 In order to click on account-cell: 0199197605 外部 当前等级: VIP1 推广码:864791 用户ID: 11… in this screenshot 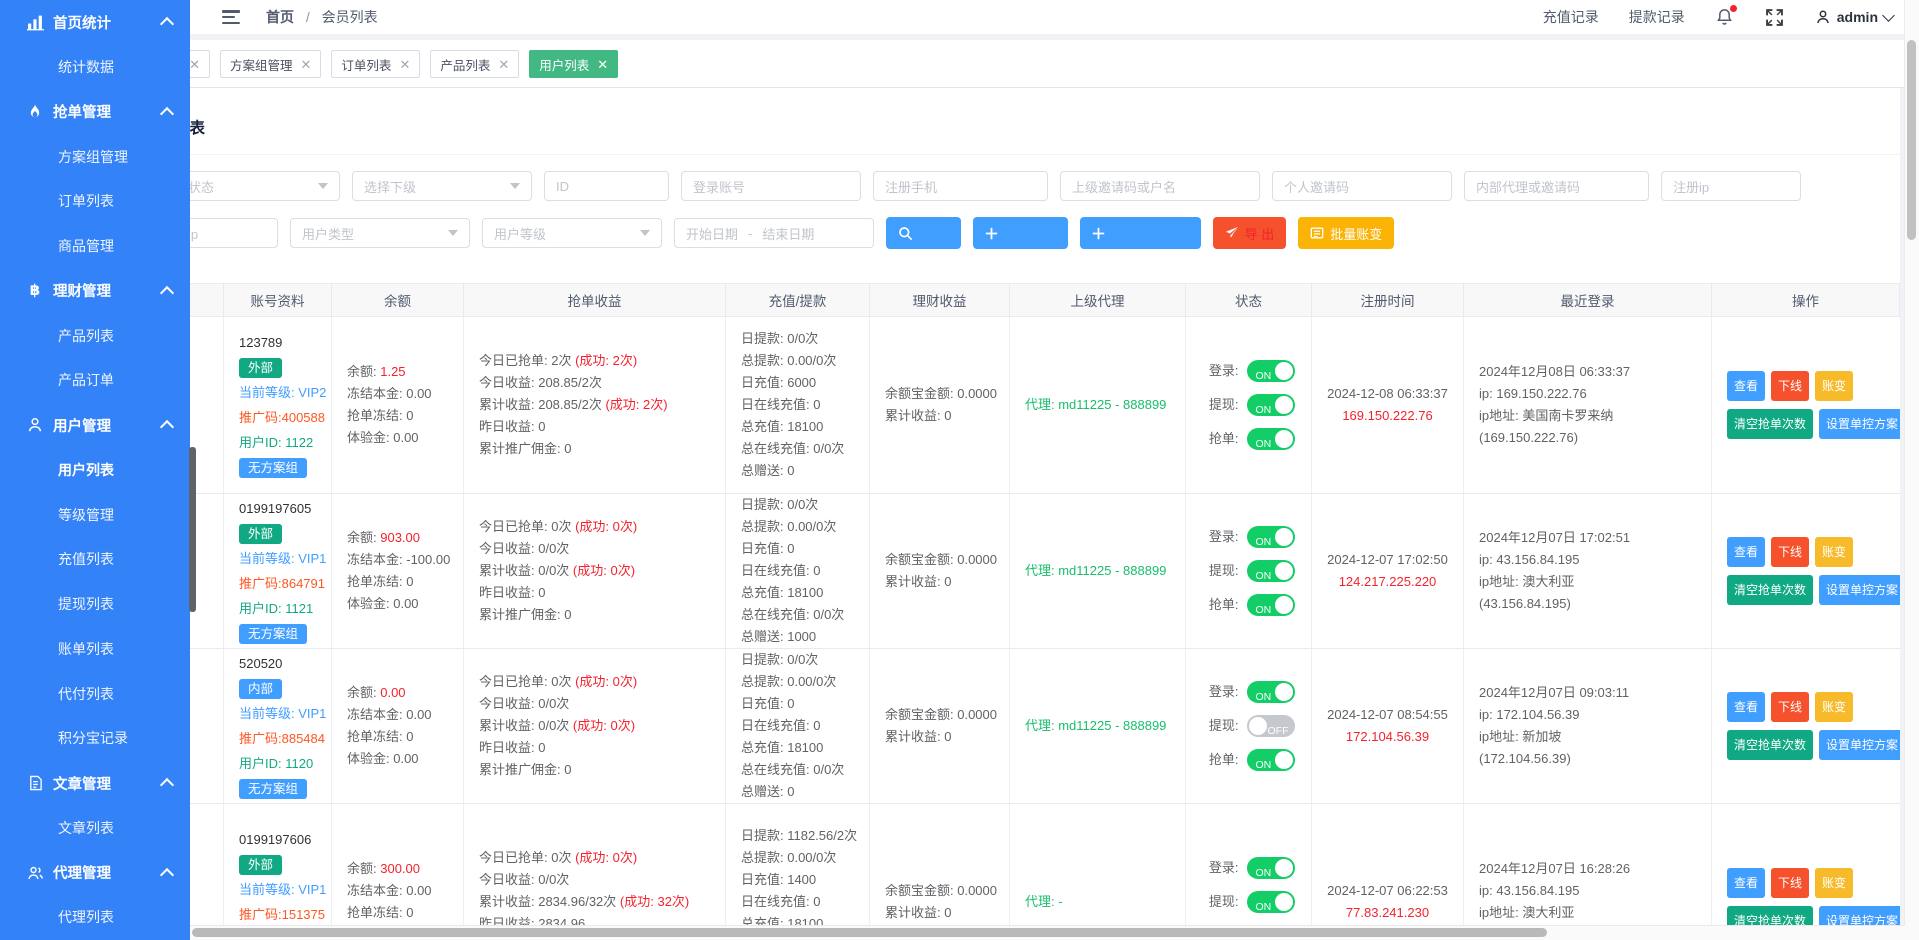, I will do `click(278, 571)`.